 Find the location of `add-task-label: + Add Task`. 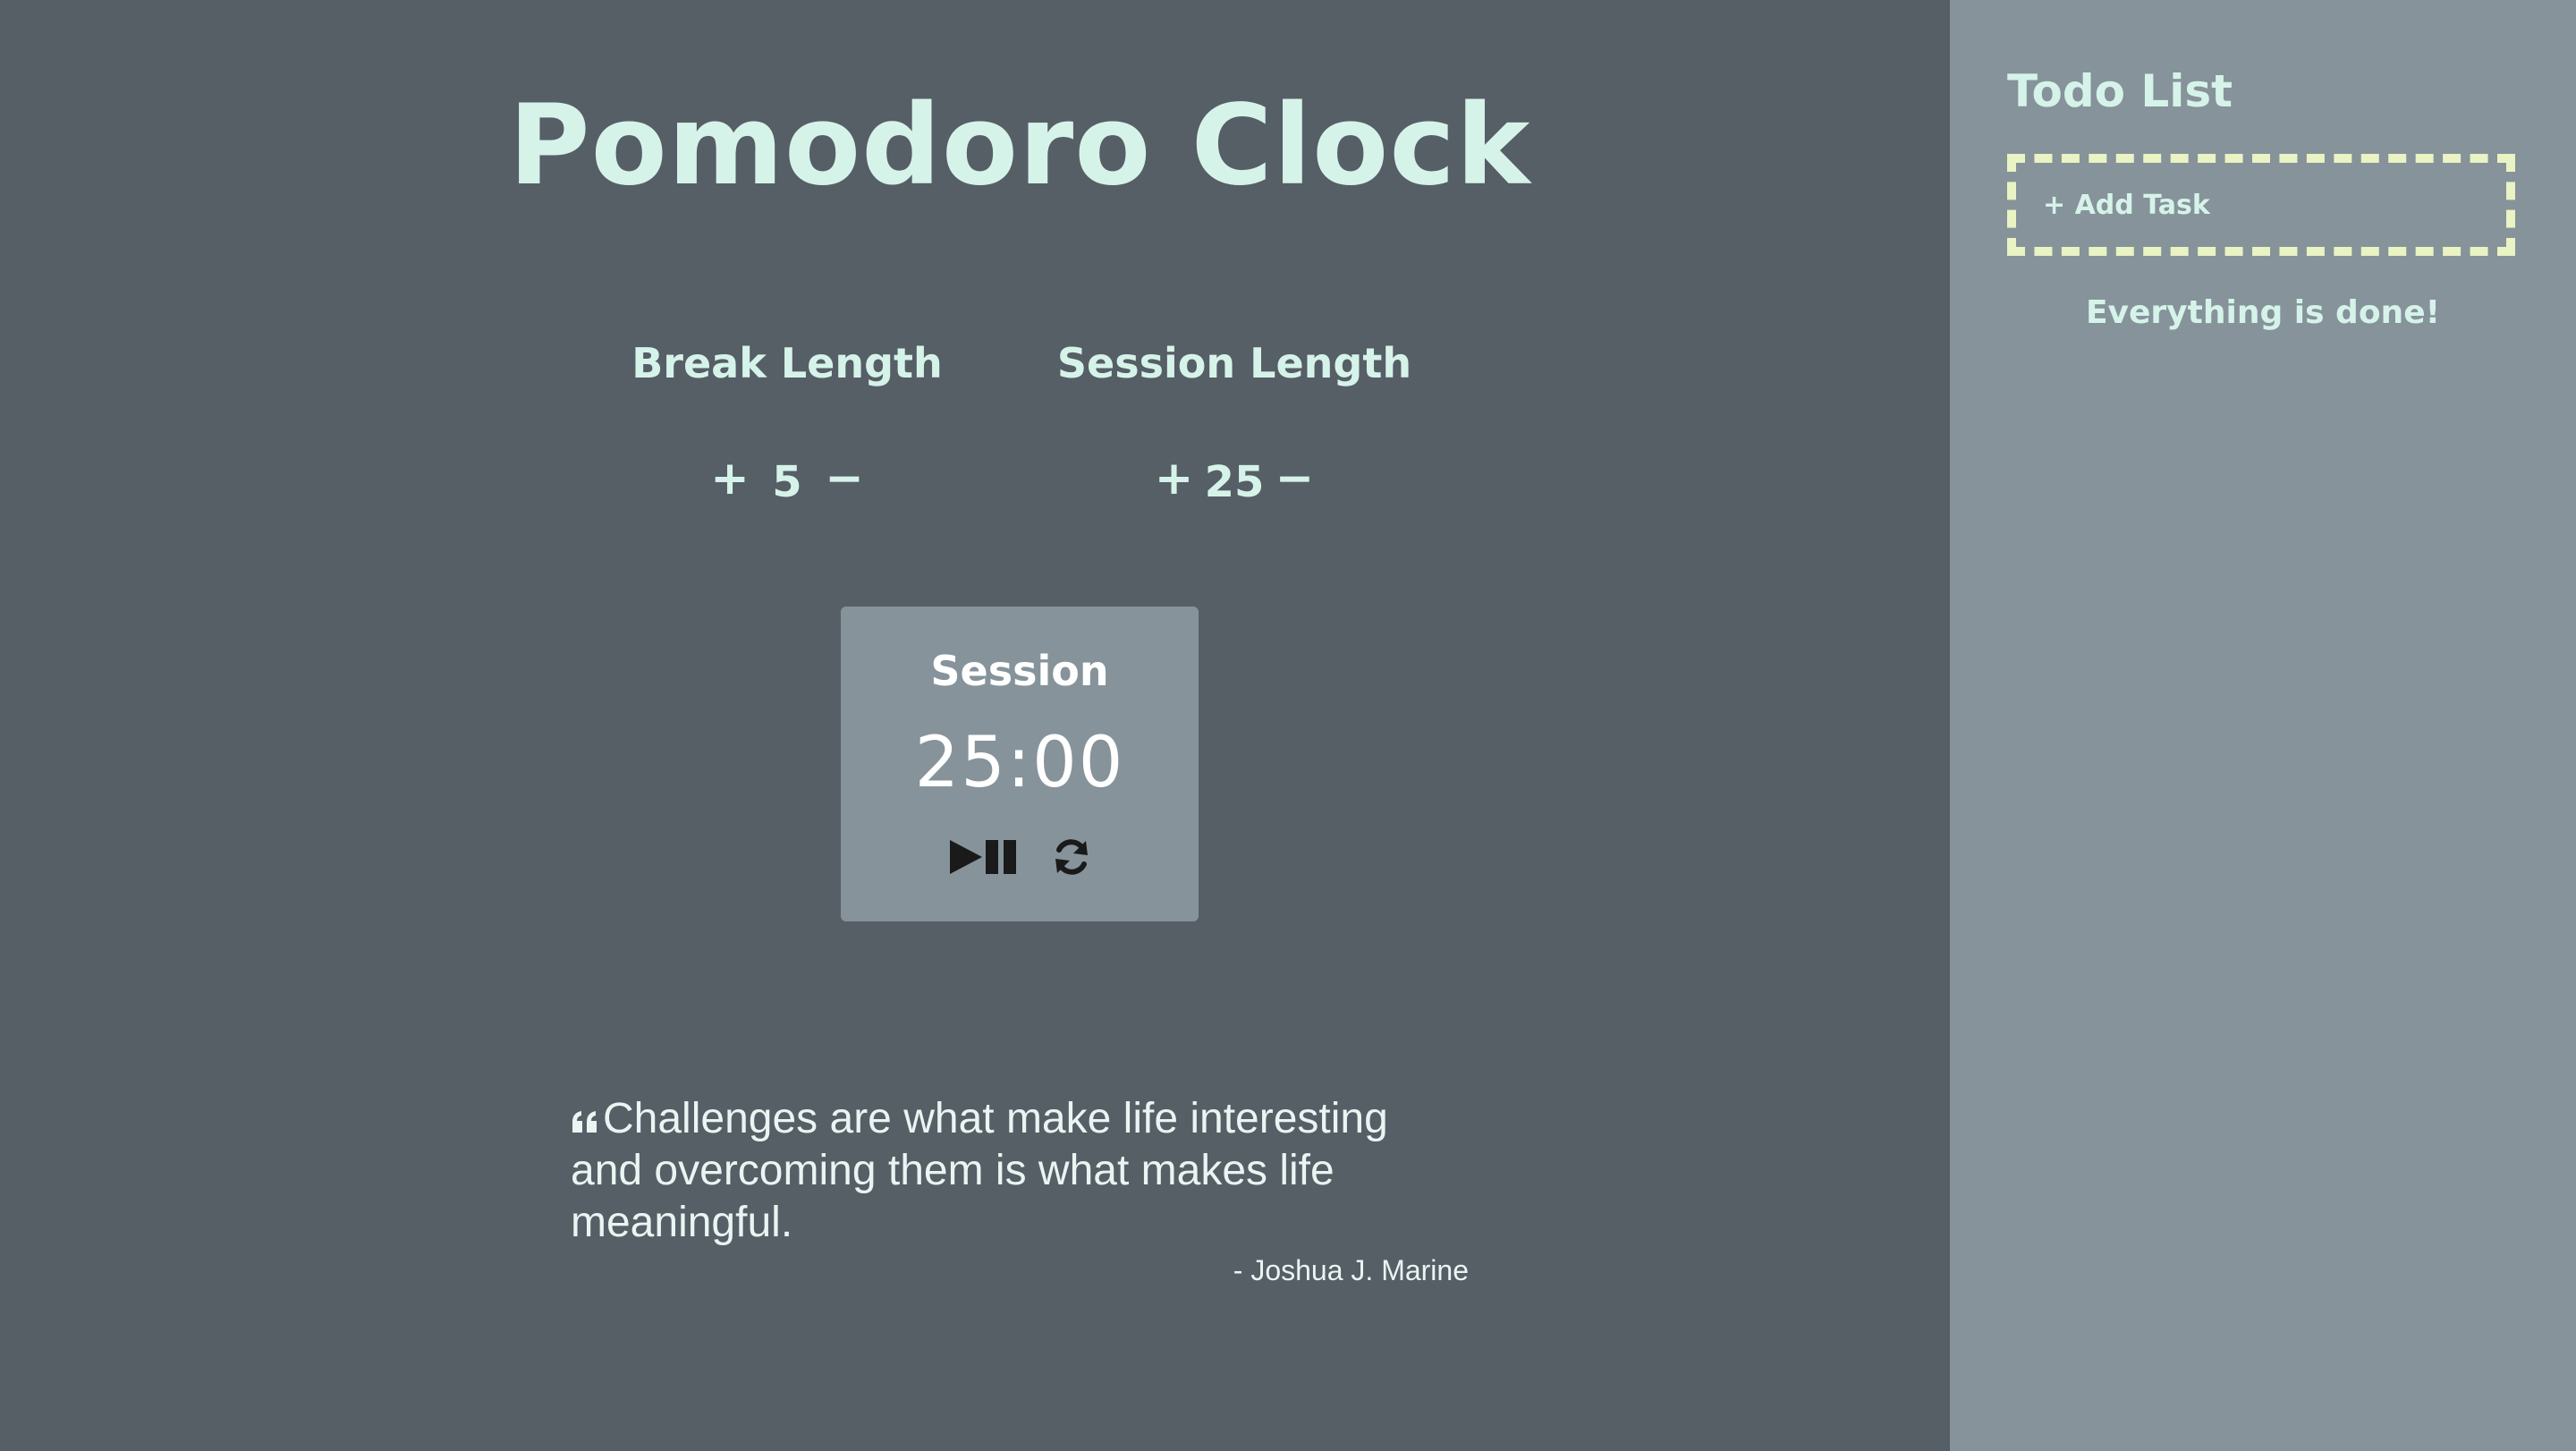

add-task-label: + Add Task is located at coordinates (2126, 205).